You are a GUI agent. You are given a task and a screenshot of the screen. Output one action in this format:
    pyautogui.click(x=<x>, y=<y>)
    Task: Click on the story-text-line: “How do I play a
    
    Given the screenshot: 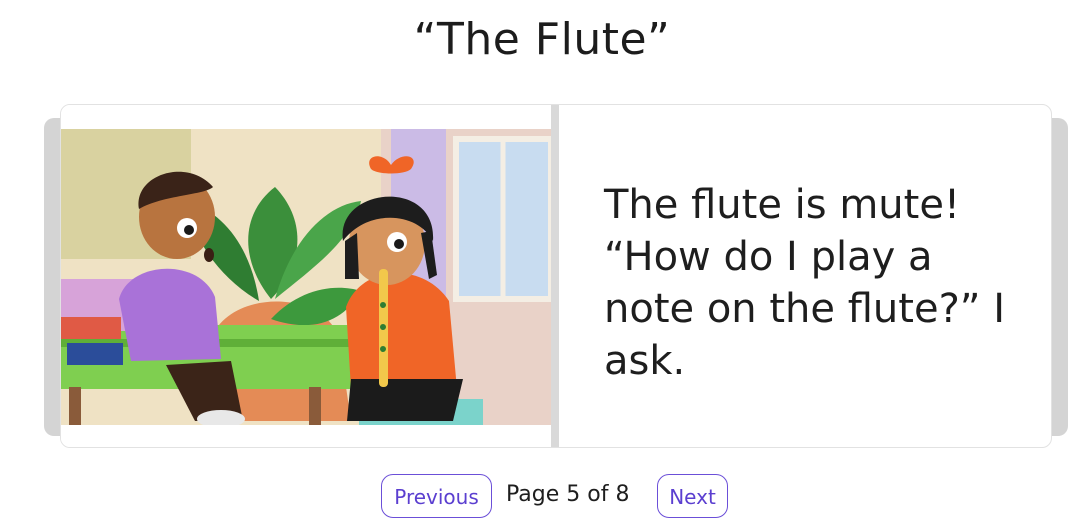 What is the action you would take?
    pyautogui.click(x=768, y=257)
    